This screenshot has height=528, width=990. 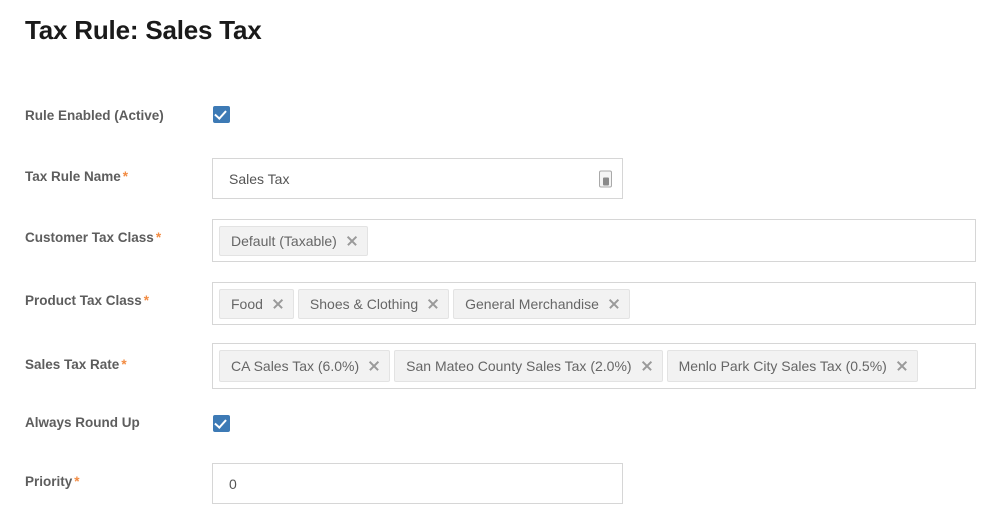 I want to click on control-rule-enabled, so click(x=221, y=117).